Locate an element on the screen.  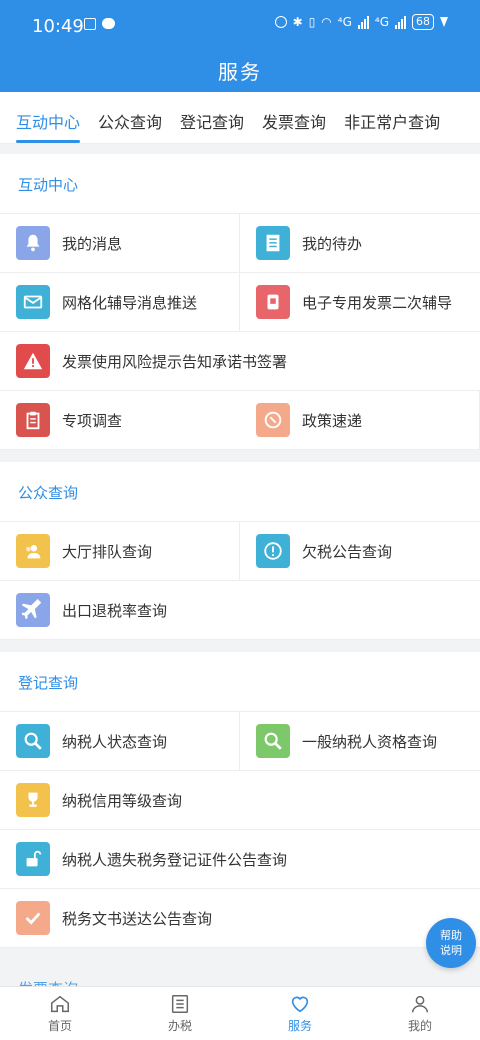
bottom-nav: 首页 办税 服务 我的 is located at coordinates (240, 1013).